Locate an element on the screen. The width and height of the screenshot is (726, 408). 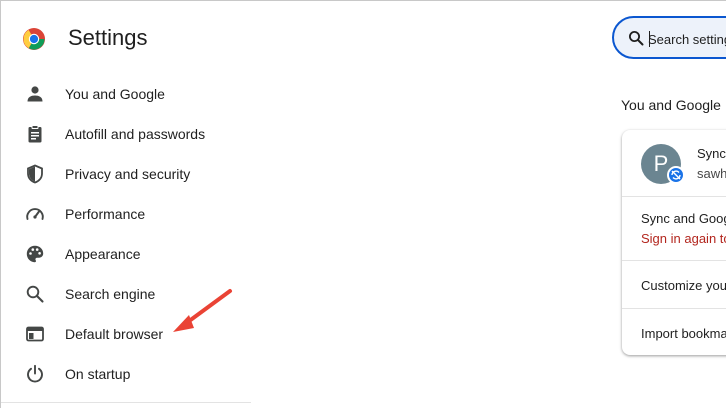
sidebar-item-label: On startup is located at coordinates (98, 374).